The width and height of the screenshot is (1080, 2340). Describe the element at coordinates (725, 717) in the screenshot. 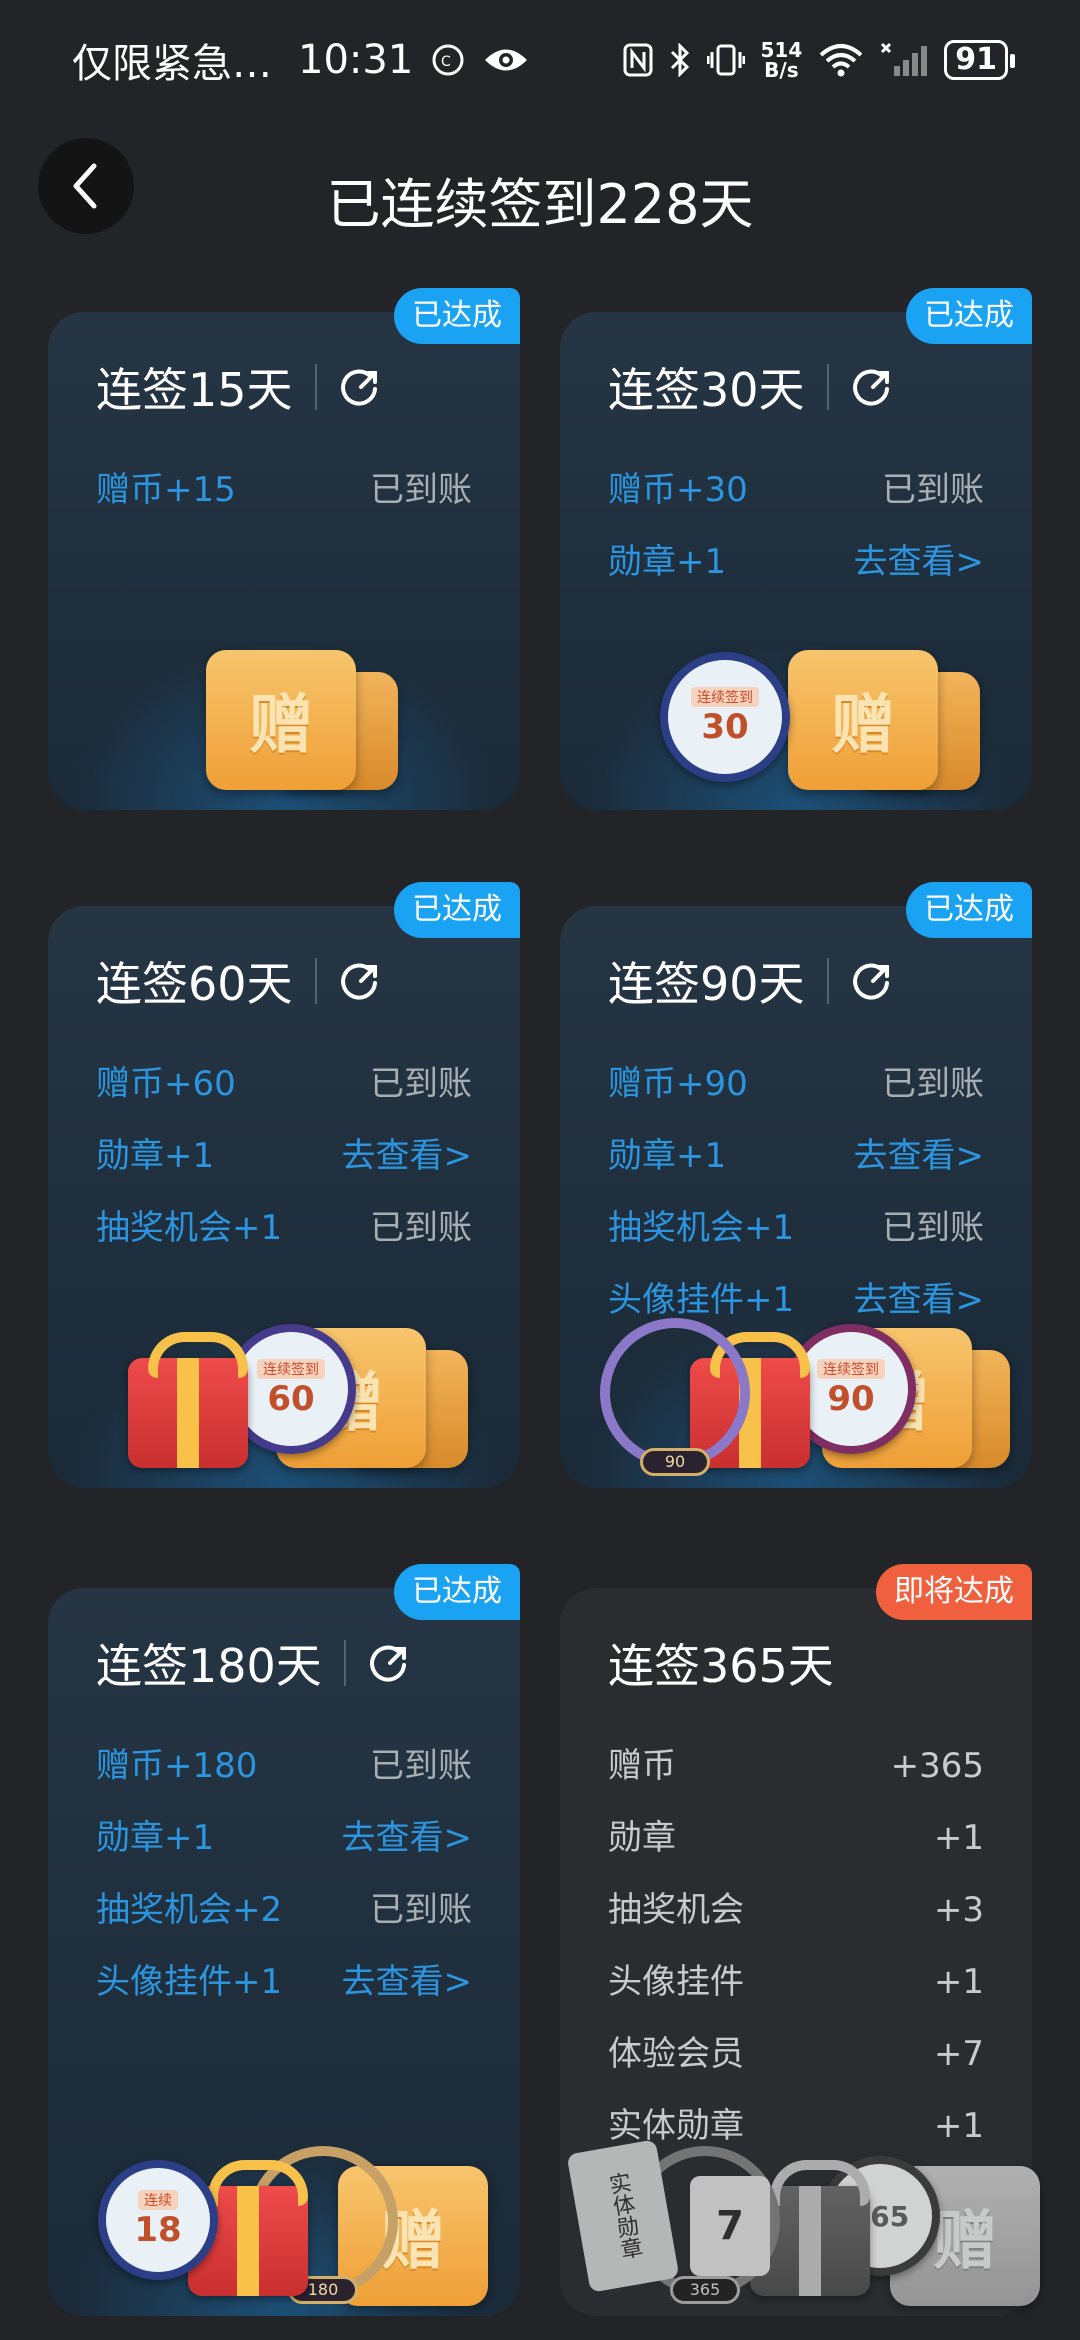

I see `medal-icon: 连续签到 30` at that location.